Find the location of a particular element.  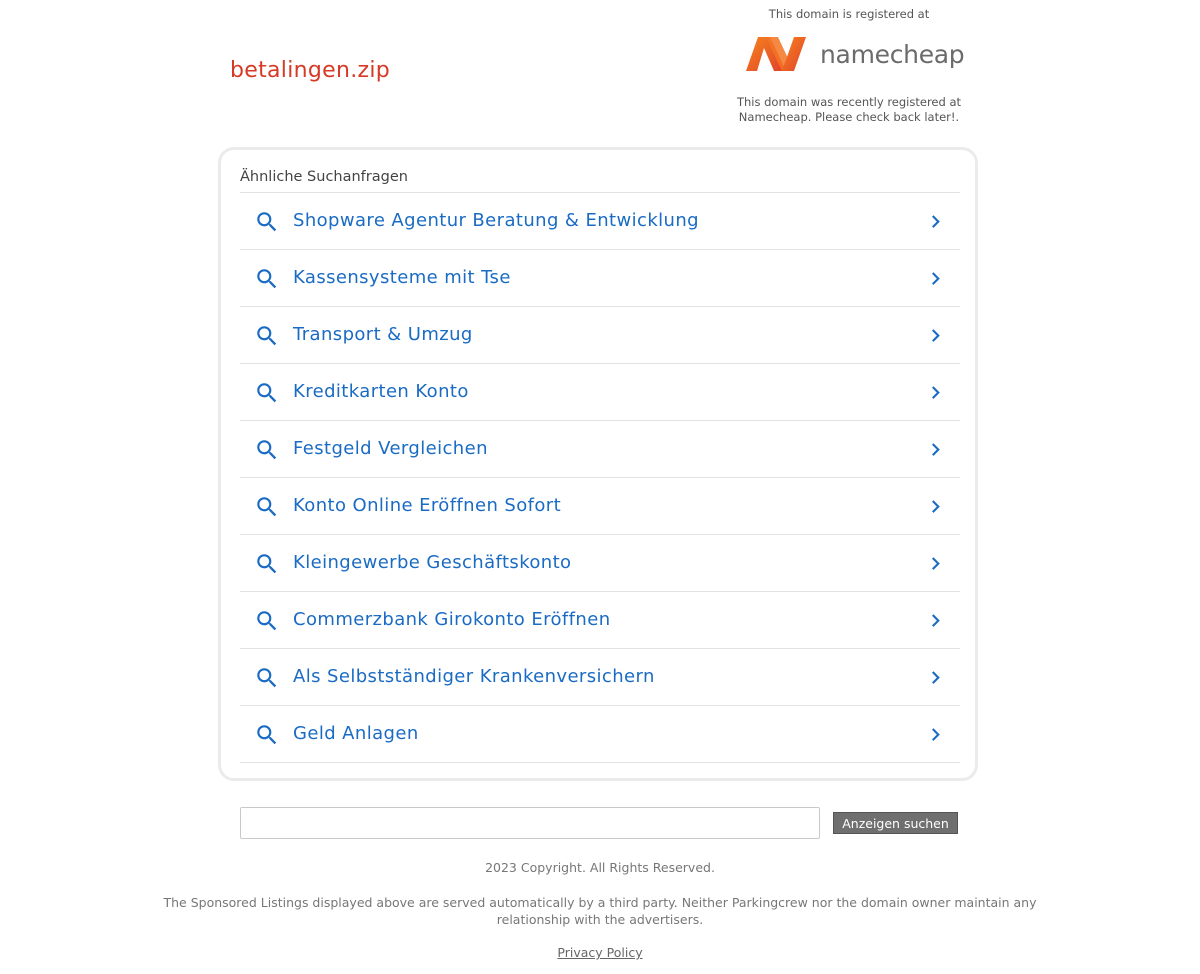

related-search-item: Festgeld Vergleichen is located at coordinates (600, 448).